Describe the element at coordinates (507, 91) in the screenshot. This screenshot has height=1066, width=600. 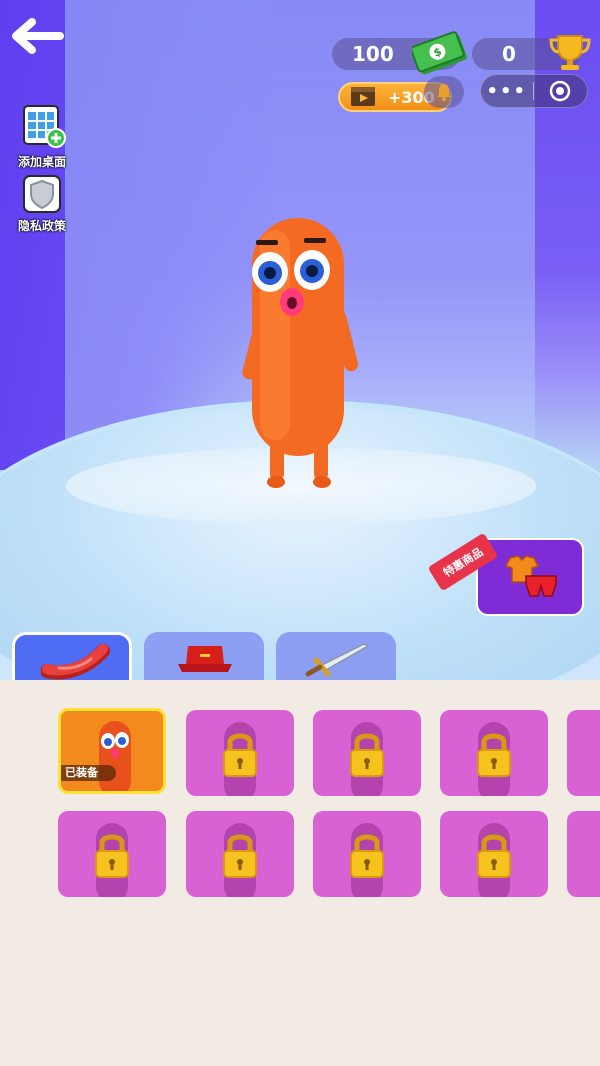
I see `more-icon: •••` at that location.